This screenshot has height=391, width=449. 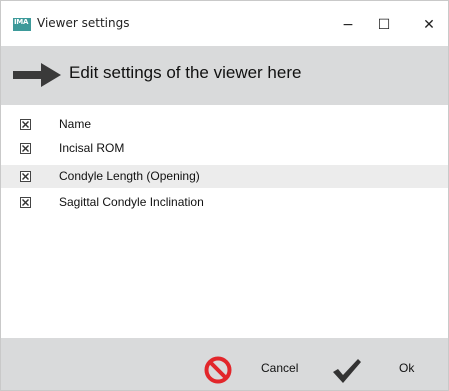 What do you see at coordinates (224, 124) in the screenshot?
I see `table-header-row: Name` at bounding box center [224, 124].